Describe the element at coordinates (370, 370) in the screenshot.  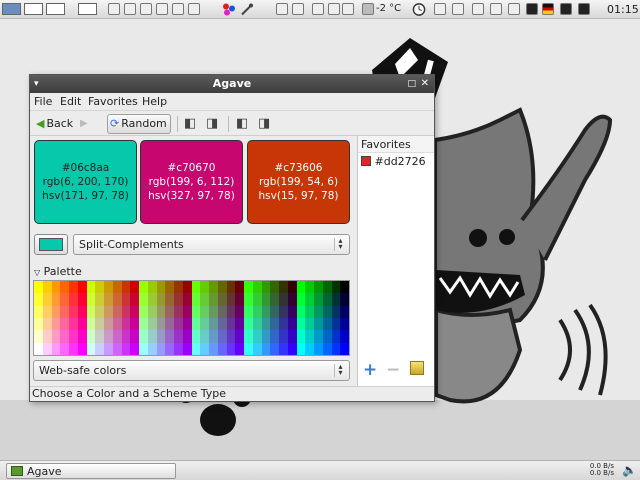
I see `add-favorite-icon: +` at that location.